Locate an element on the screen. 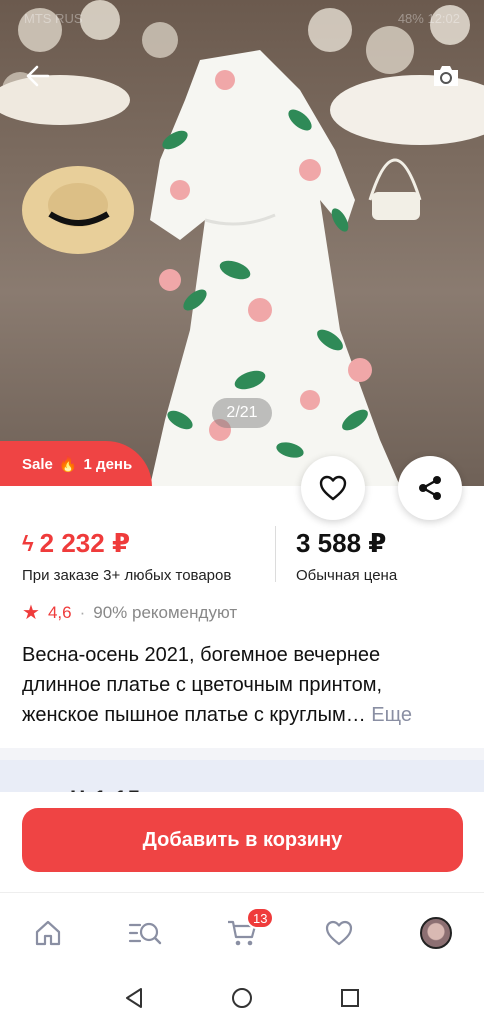 The height and width of the screenshot is (1024, 484). sale-condition: При заказе 3+ любых товаров is located at coordinates (127, 575).